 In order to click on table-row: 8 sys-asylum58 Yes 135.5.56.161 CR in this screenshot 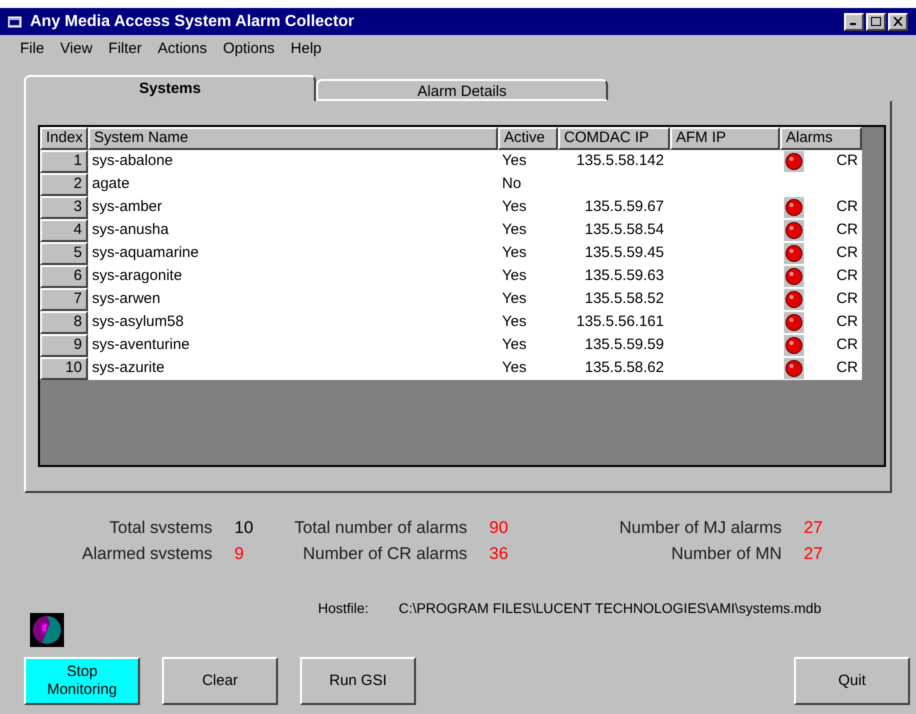, I will do `click(451, 322)`.